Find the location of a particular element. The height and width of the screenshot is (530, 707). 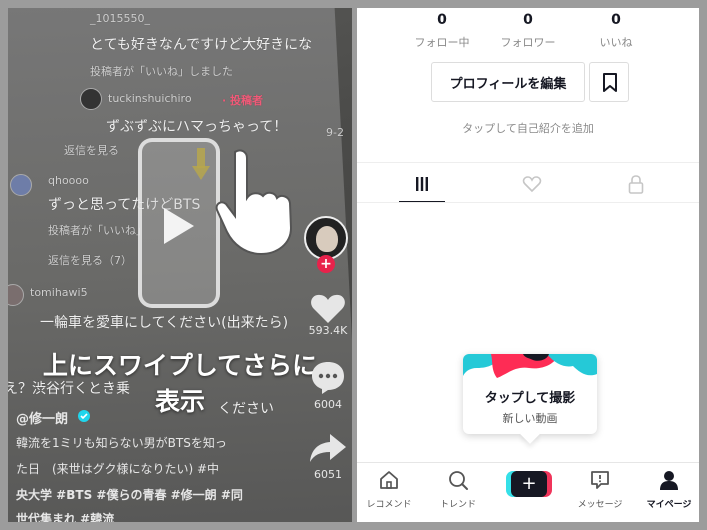

comment-count: 6004 is located at coordinates (328, 404).